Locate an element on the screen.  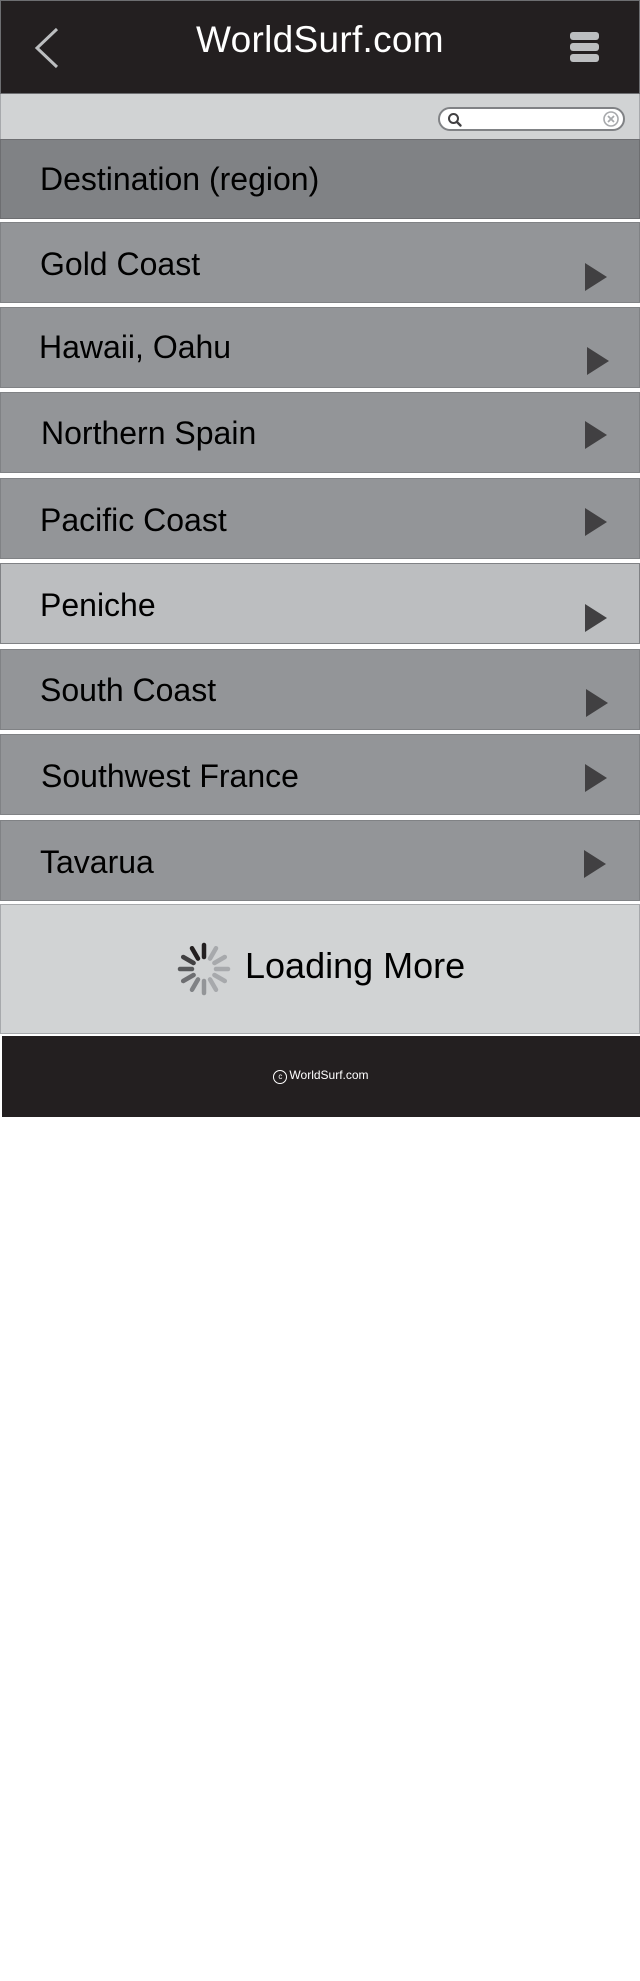
list-item-tavarua: Tavarua is located at coordinates (320, 860).